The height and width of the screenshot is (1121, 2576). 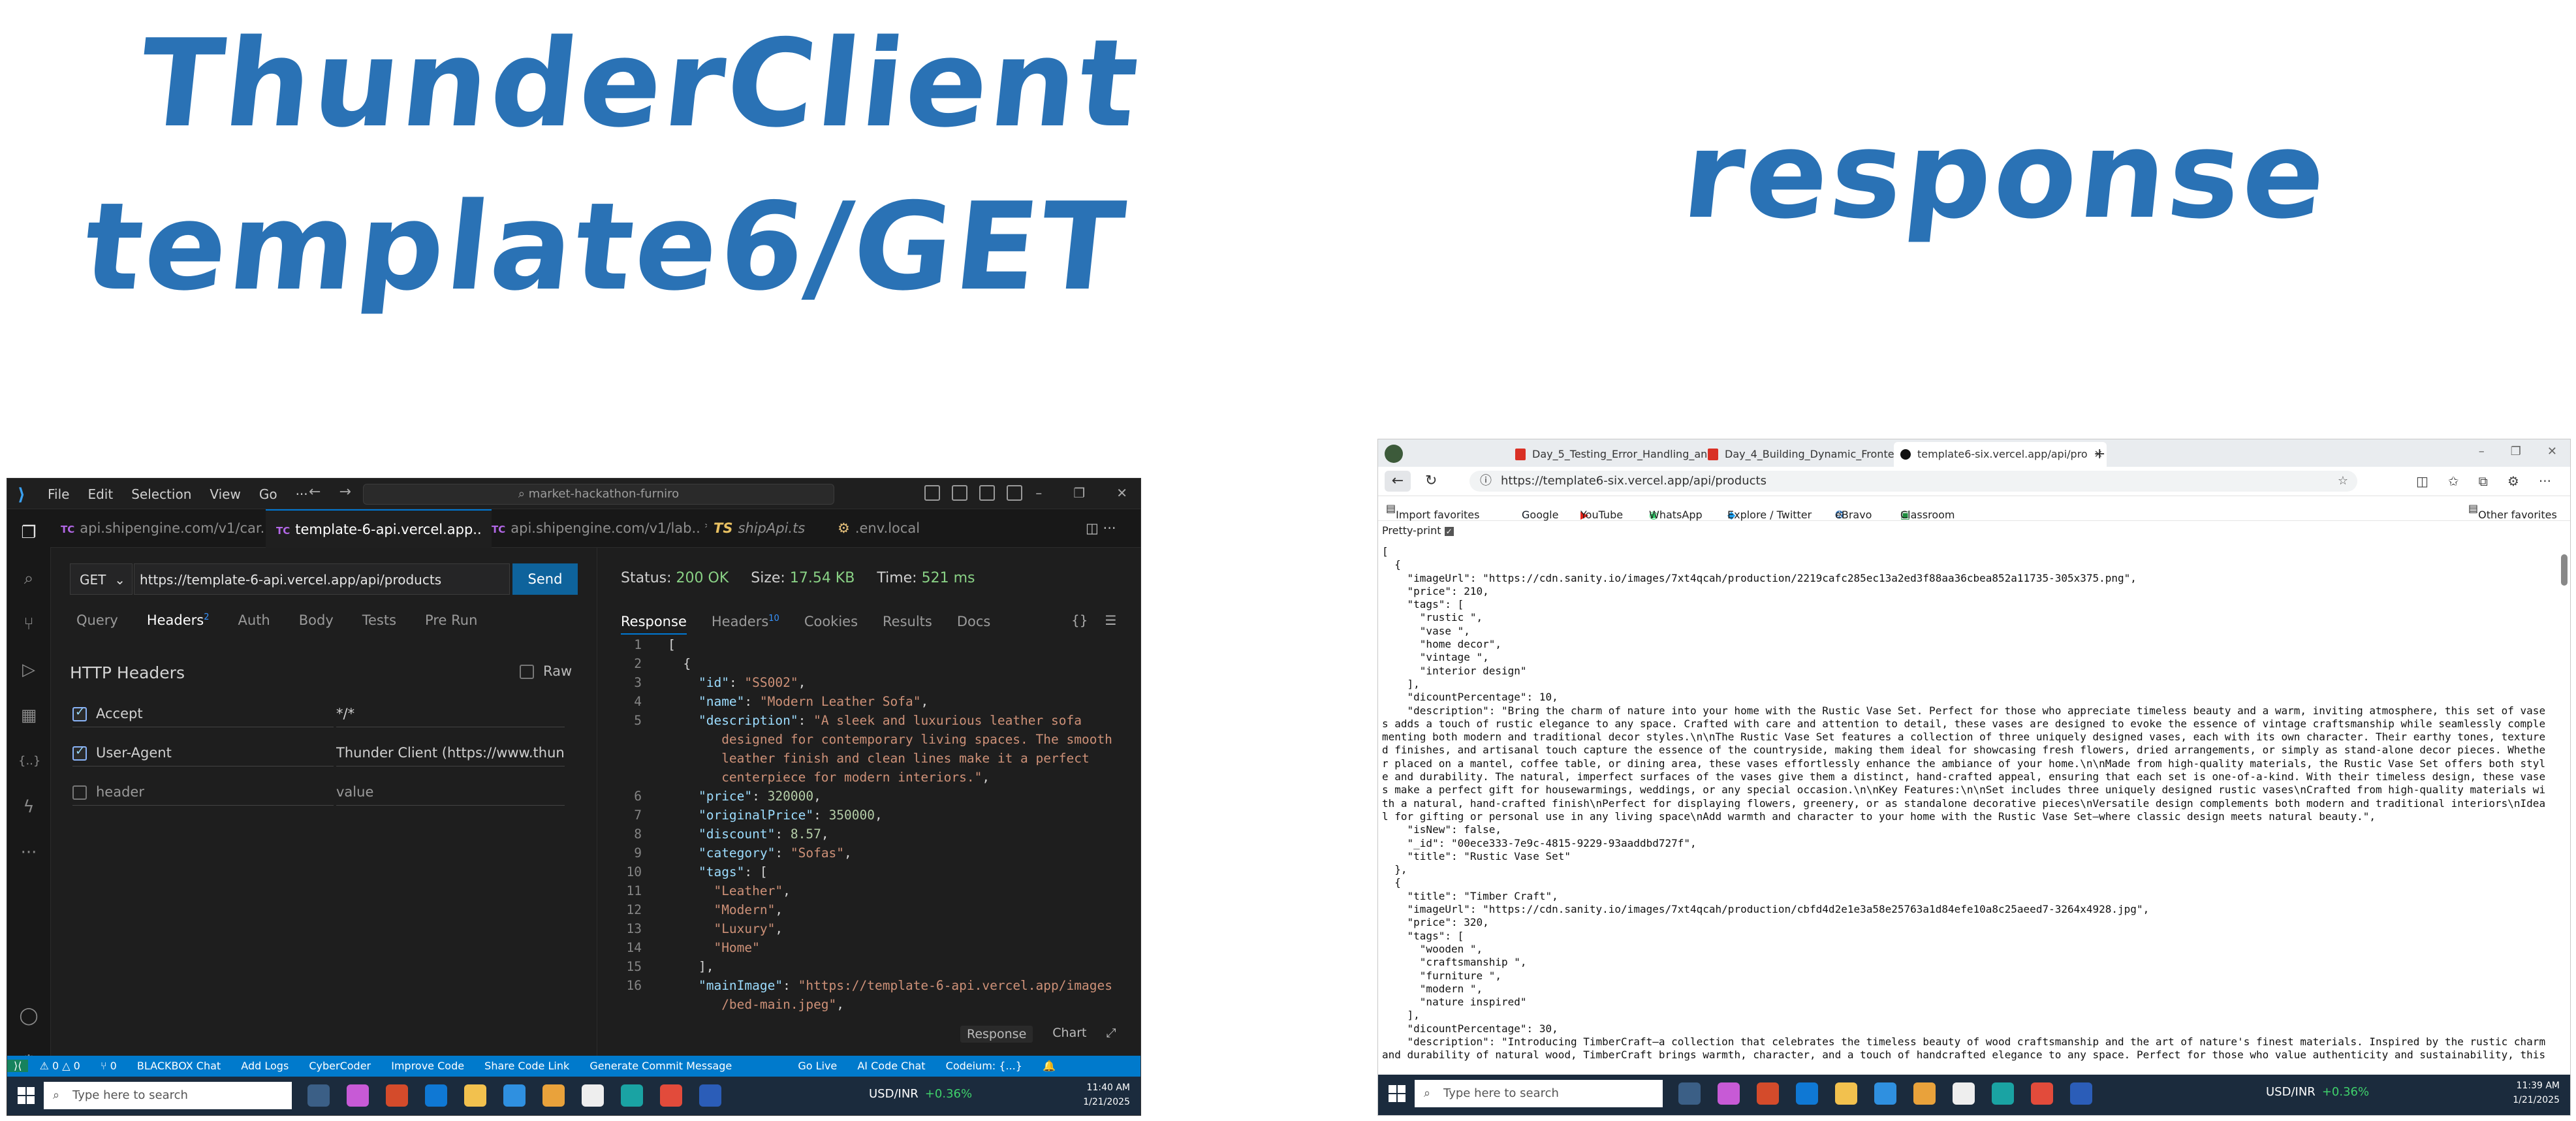 I want to click on scrollbar-thumb, so click(x=2564, y=570).